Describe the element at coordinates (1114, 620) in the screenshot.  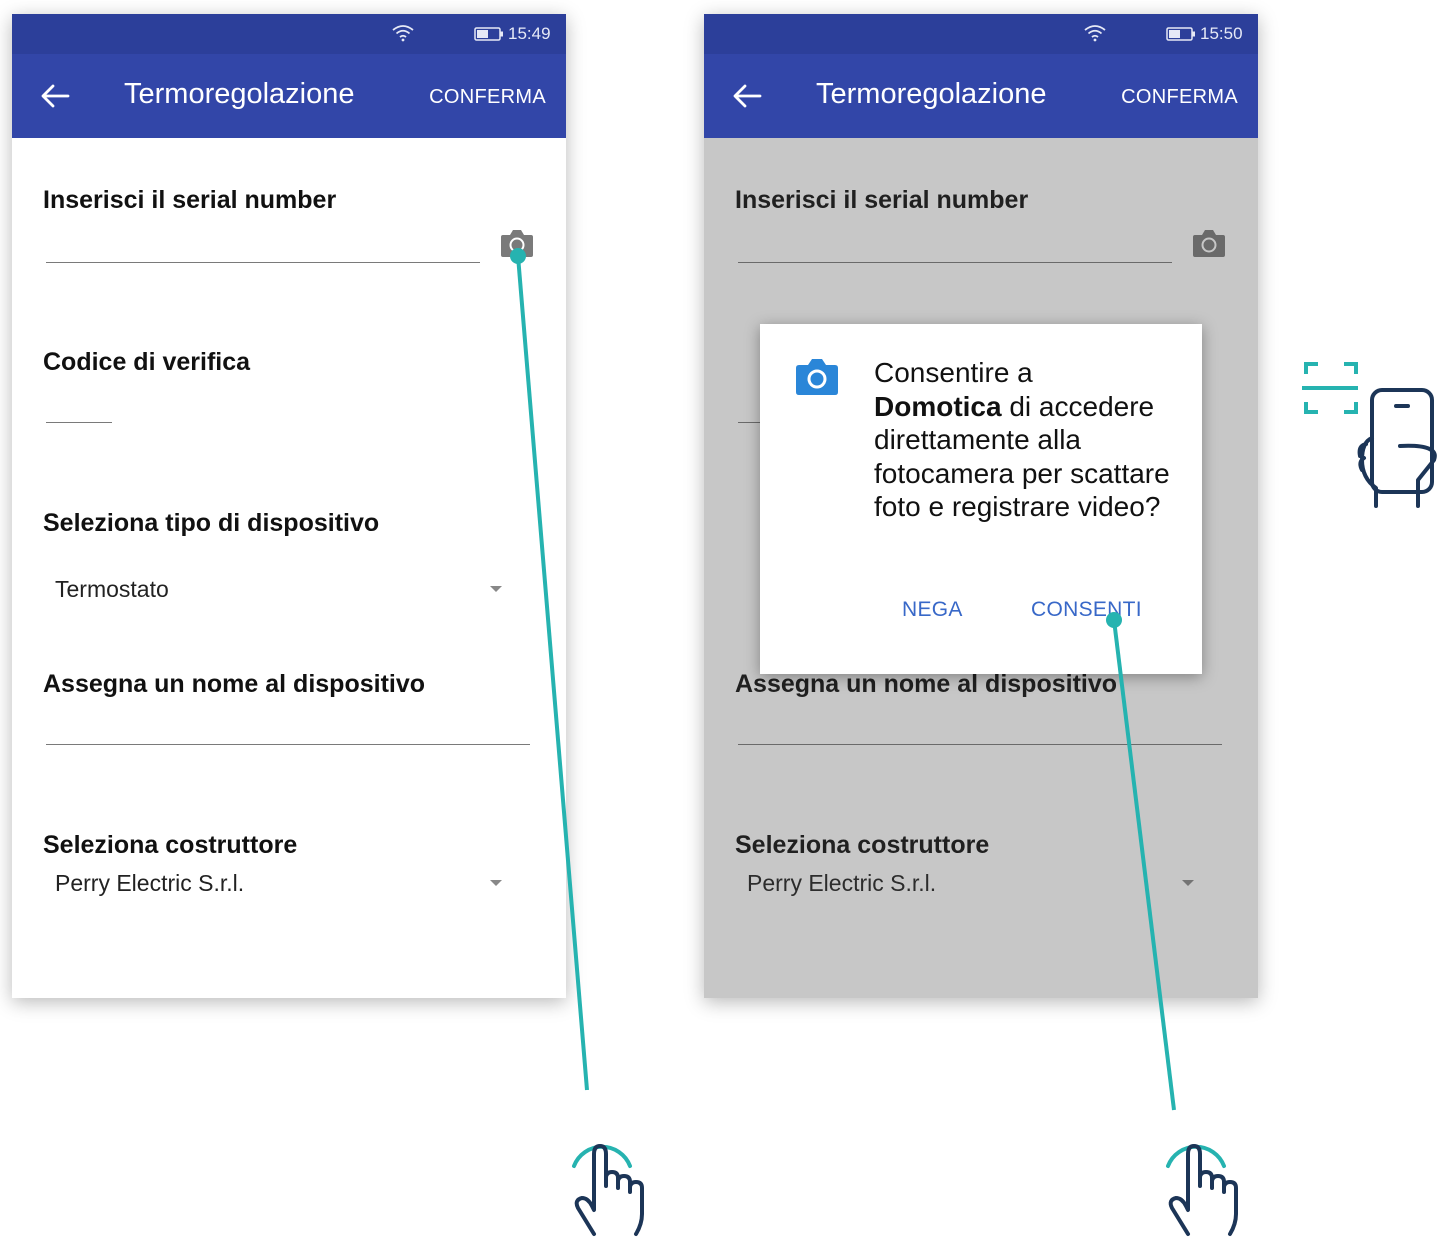
I see `tap-point-right` at that location.